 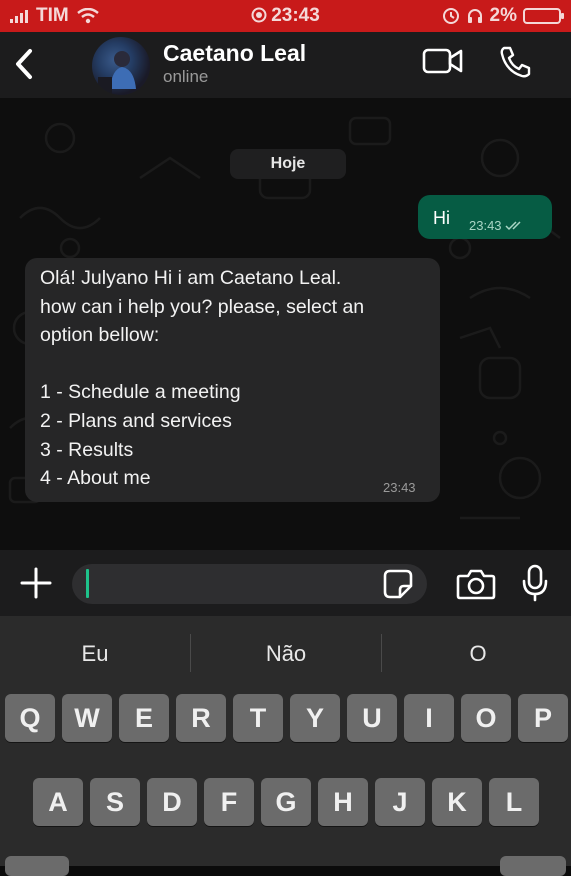 I want to click on record-icon, so click(x=259, y=15).